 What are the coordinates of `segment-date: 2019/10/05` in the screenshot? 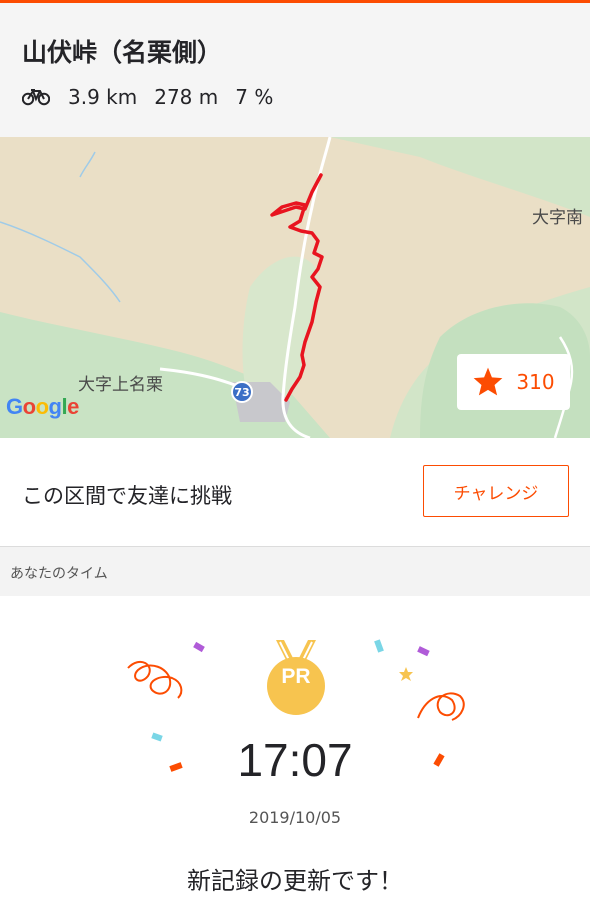 It's located at (295, 817).